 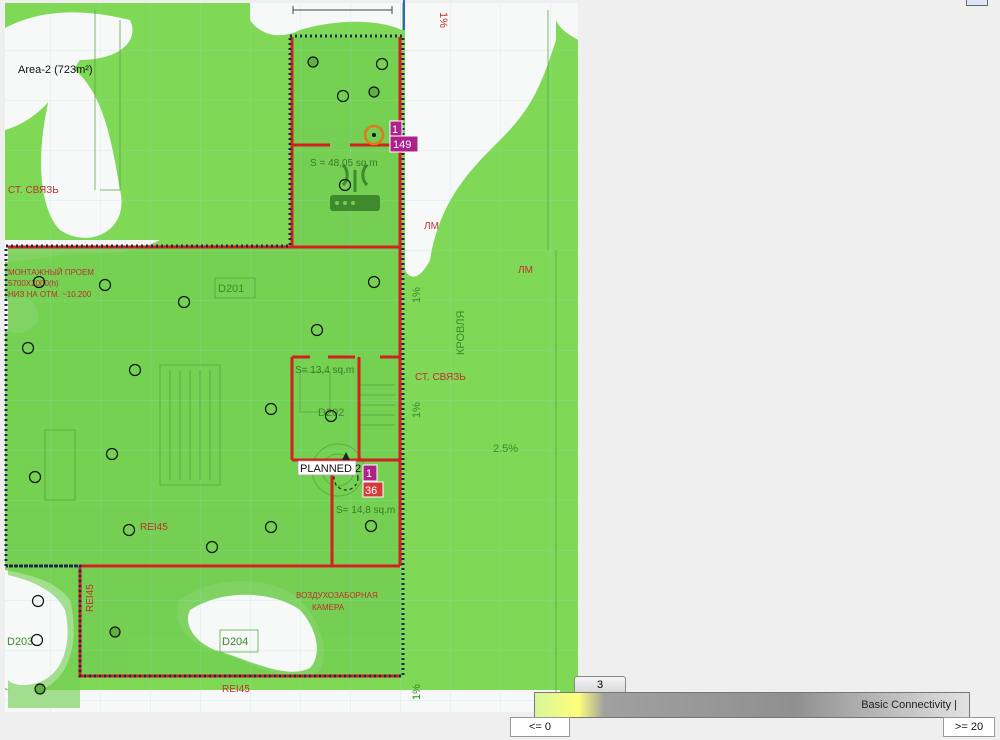 I want to click on room-tag-d202: D202, so click(x=331, y=413).